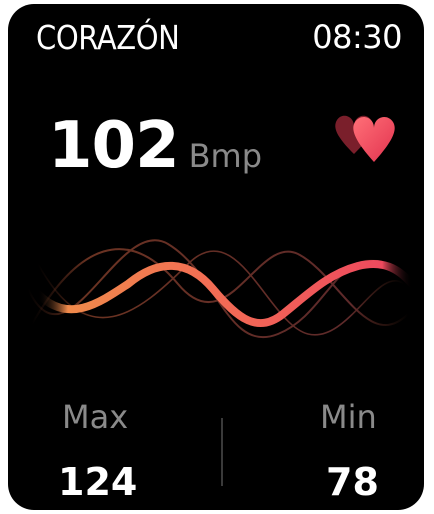  What do you see at coordinates (225, 294) in the screenshot?
I see `wave-main` at bounding box center [225, 294].